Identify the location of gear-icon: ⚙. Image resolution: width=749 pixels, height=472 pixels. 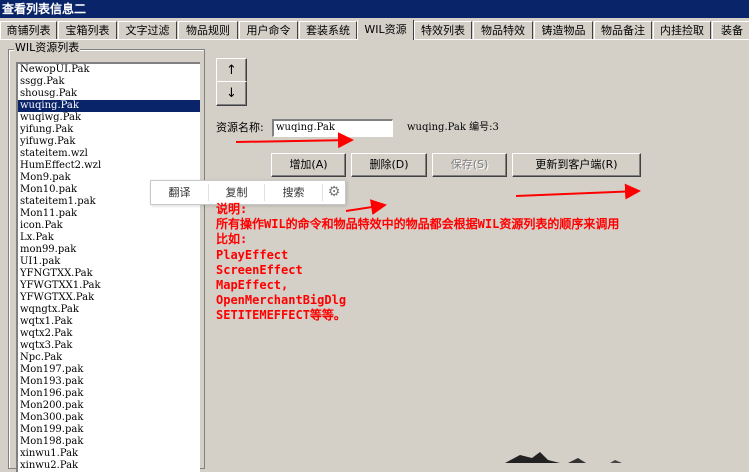
(334, 192).